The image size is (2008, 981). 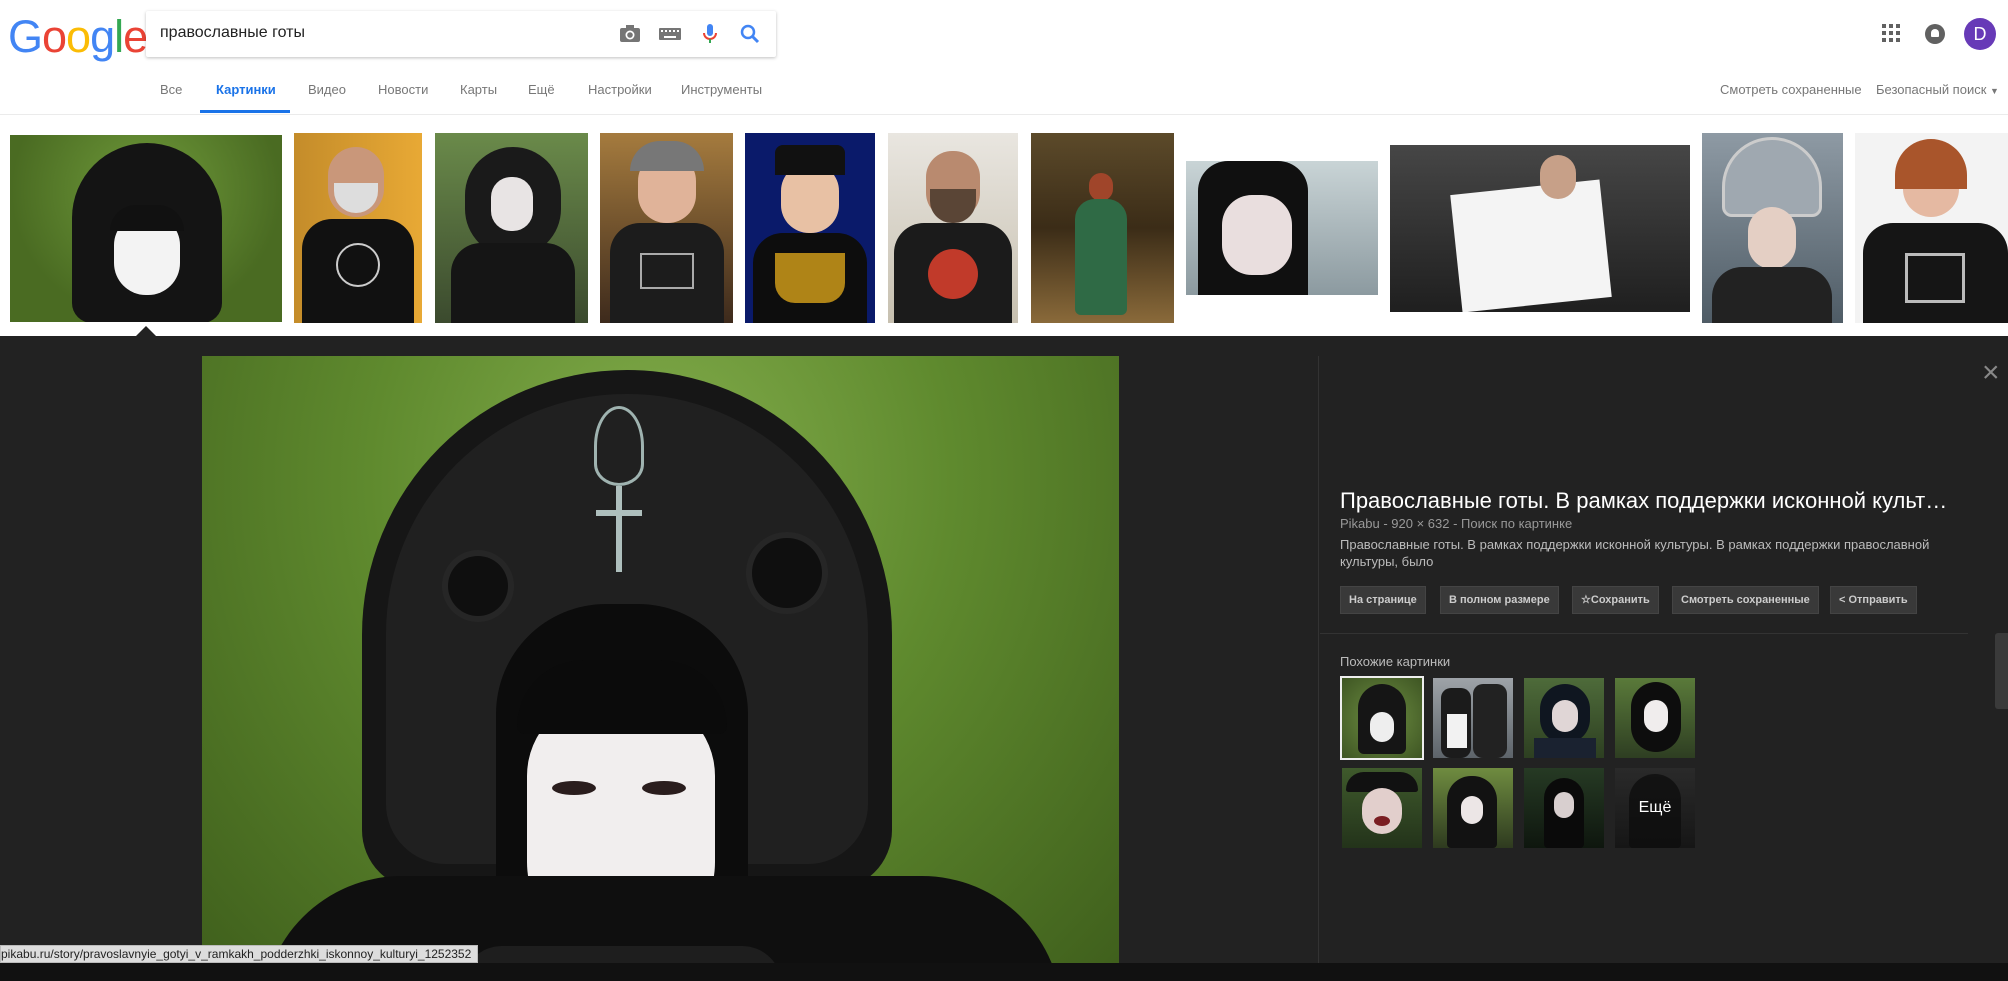 I want to click on search-input: православные готы, so click(x=232, y=33).